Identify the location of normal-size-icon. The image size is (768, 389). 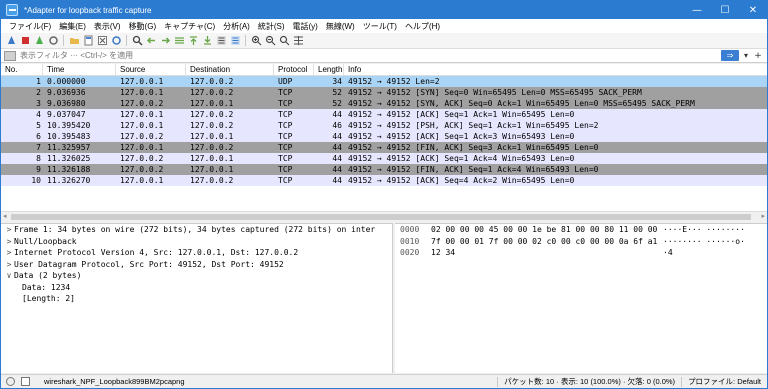
(284, 40).